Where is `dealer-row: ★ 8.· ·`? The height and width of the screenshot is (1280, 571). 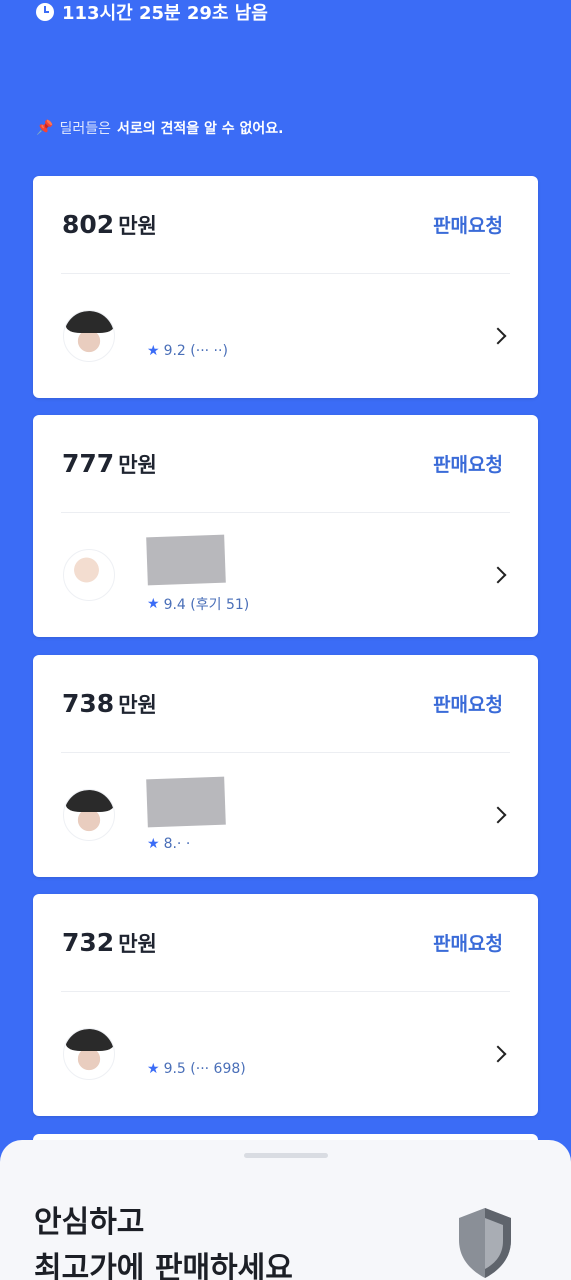
dealer-row: ★ 8.· · is located at coordinates (285, 815).